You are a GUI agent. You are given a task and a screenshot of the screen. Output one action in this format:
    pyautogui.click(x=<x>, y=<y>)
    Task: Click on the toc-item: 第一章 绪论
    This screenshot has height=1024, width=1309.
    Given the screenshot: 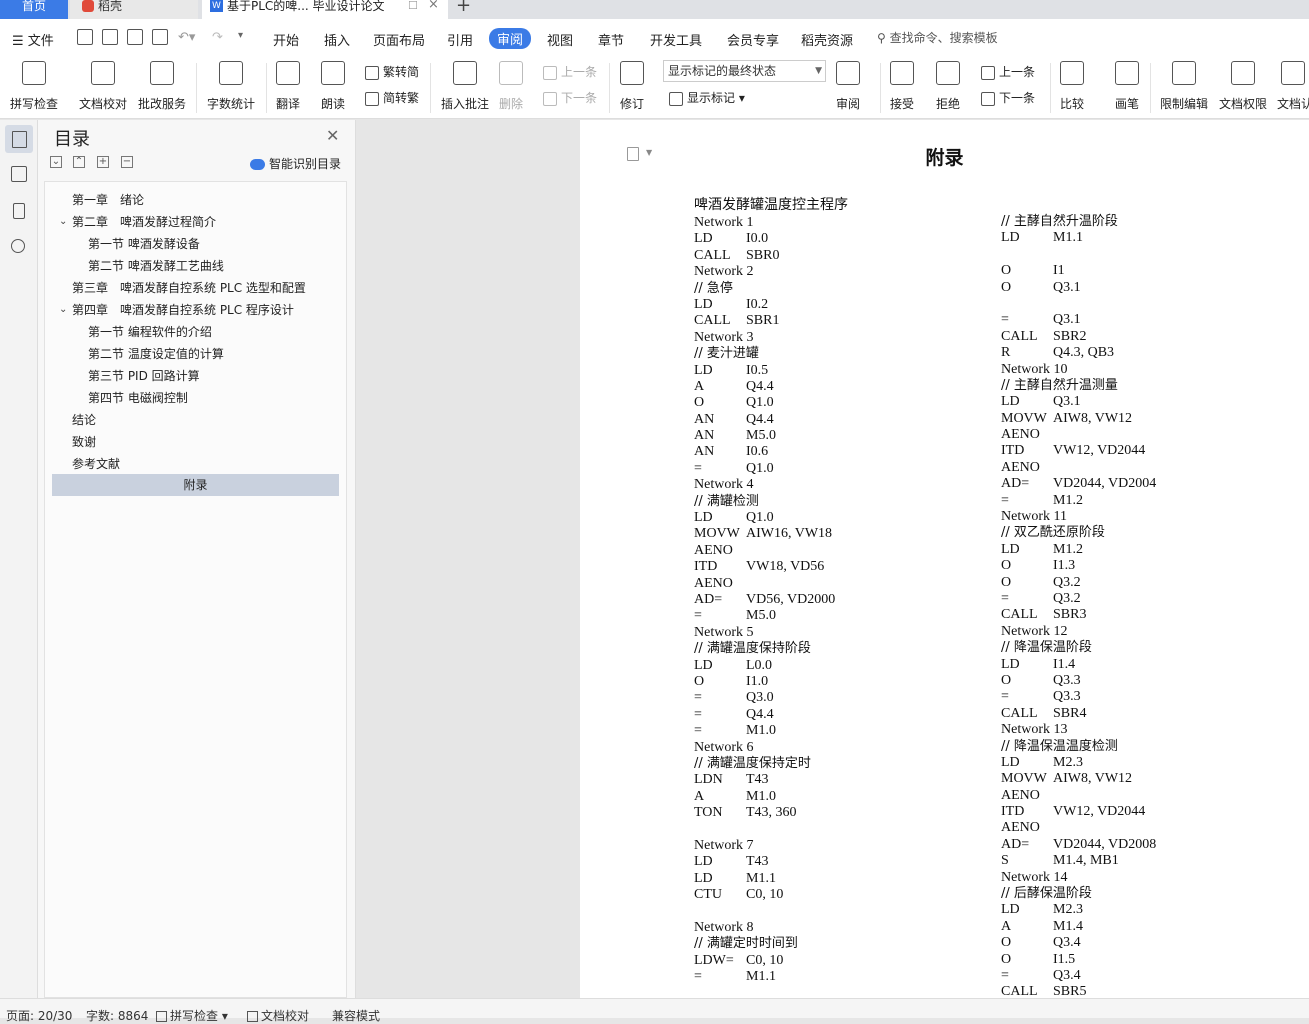 What is the action you would take?
    pyautogui.click(x=108, y=200)
    